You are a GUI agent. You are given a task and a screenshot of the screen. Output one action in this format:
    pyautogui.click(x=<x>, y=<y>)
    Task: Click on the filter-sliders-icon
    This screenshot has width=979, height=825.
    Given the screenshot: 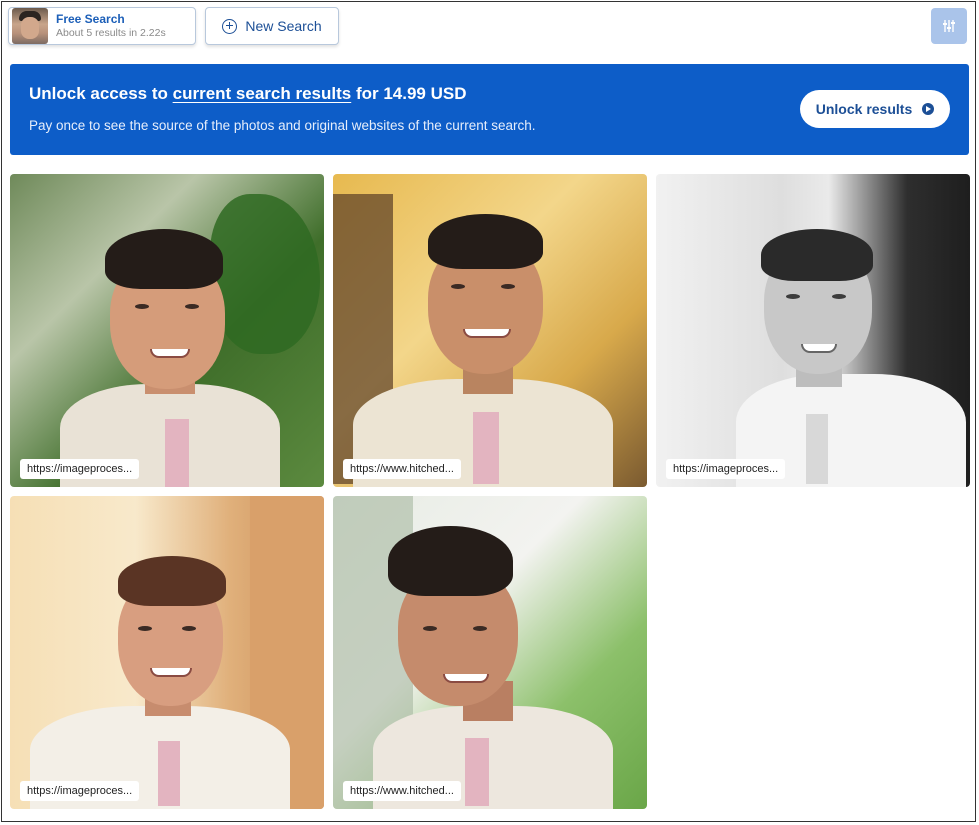 What is the action you would take?
    pyautogui.click(x=949, y=26)
    